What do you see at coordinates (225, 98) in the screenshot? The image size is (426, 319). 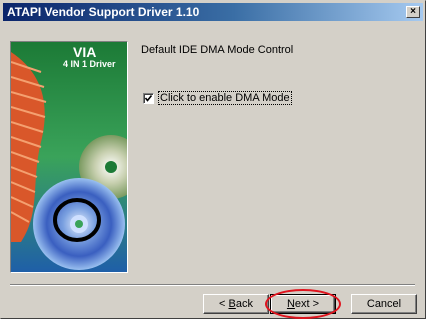 I see `dma-mode-label: Click to enable DMA Mode` at bounding box center [225, 98].